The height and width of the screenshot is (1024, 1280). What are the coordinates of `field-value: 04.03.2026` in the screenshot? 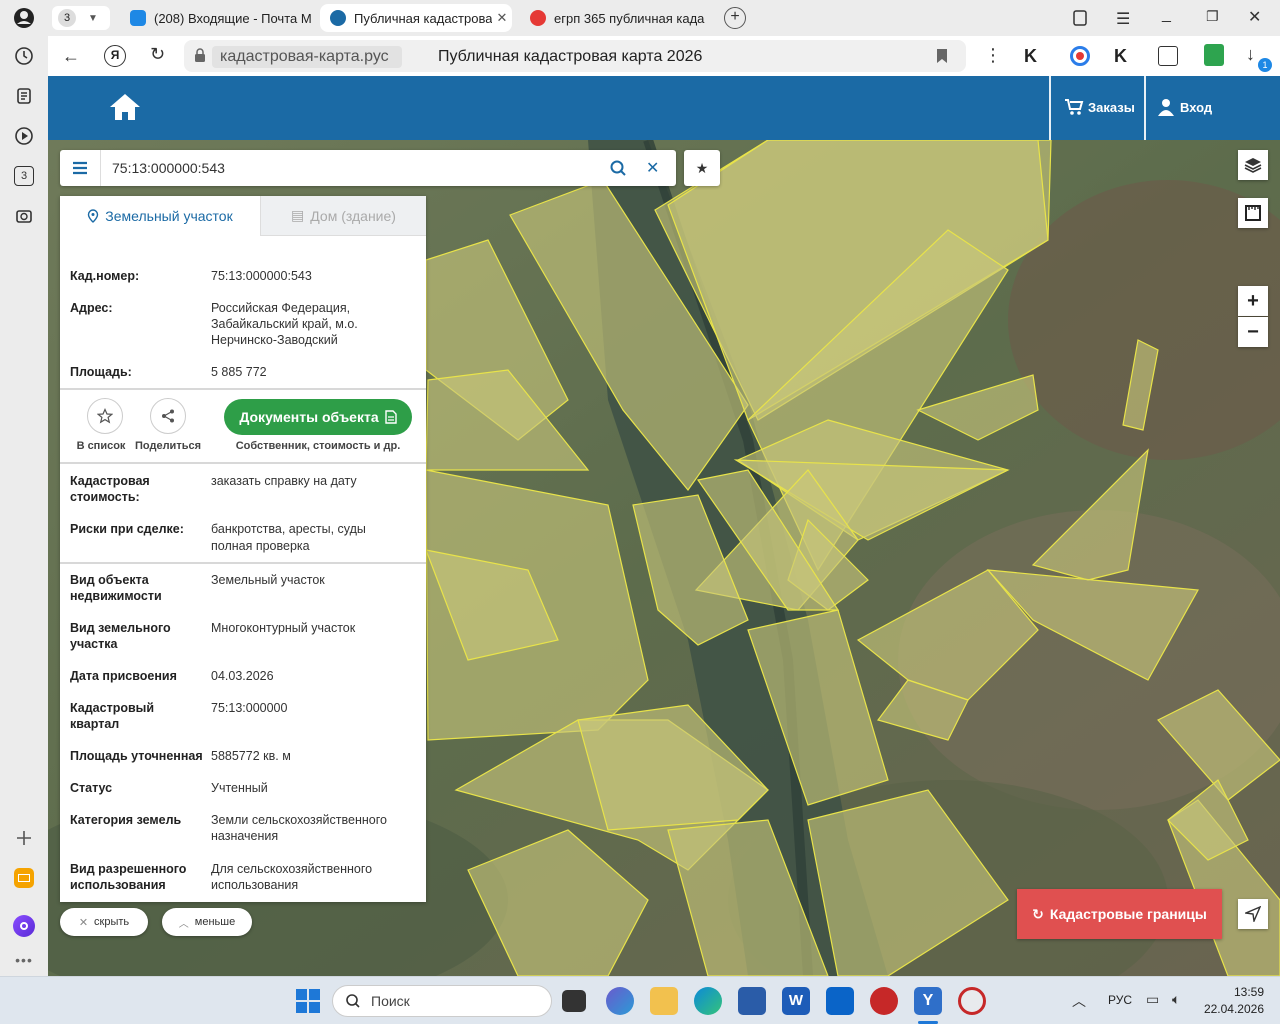 It's located at (242, 676).